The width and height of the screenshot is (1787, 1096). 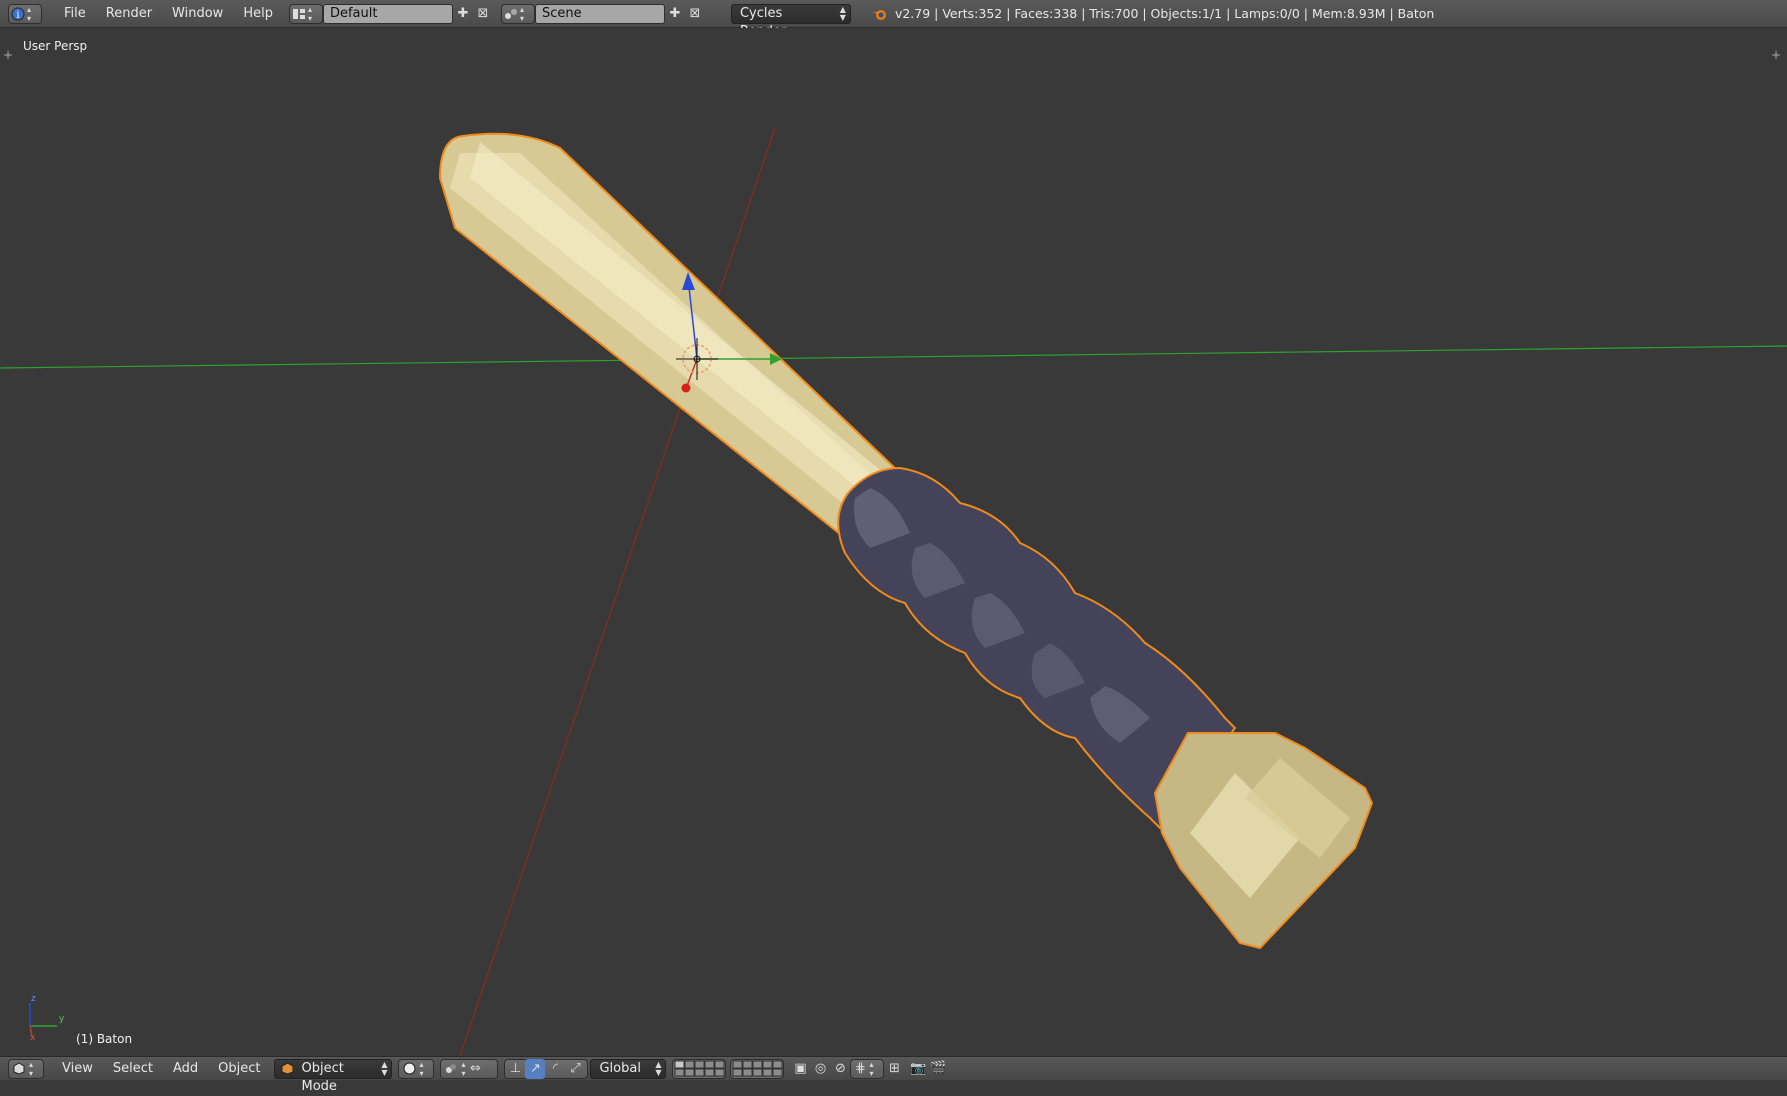 I want to click on svg-text: i, so click(x=17, y=15).